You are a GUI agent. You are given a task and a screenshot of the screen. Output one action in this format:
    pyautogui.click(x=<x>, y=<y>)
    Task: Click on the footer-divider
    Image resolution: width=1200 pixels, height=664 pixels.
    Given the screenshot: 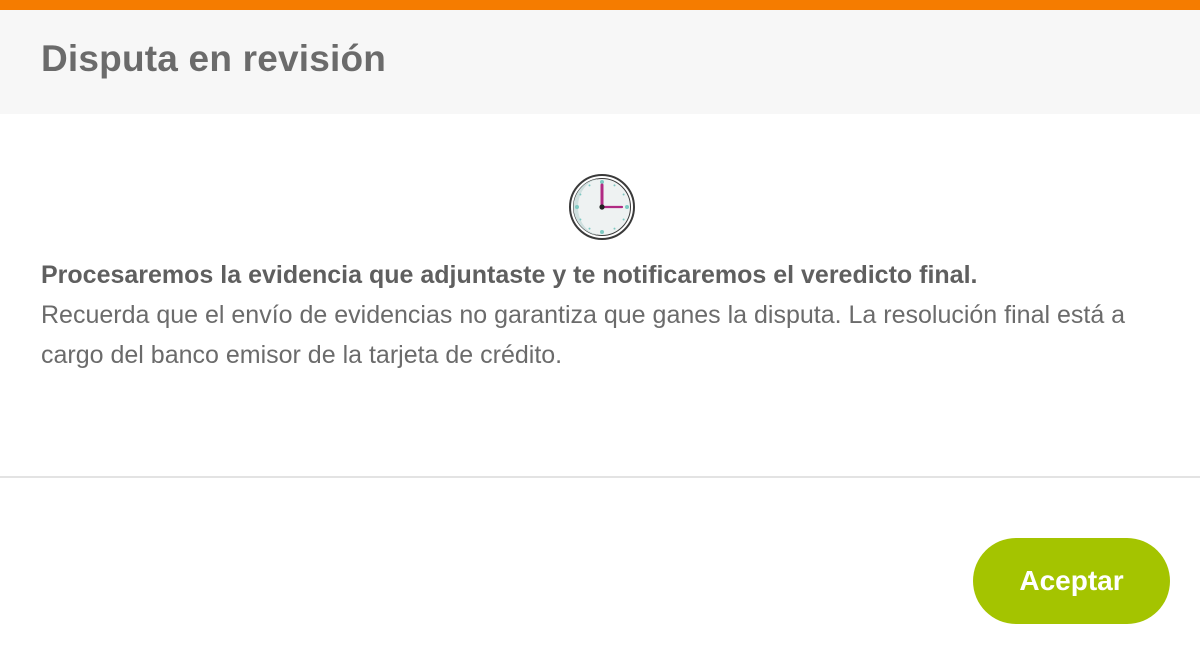 What is the action you would take?
    pyautogui.click(x=600, y=477)
    